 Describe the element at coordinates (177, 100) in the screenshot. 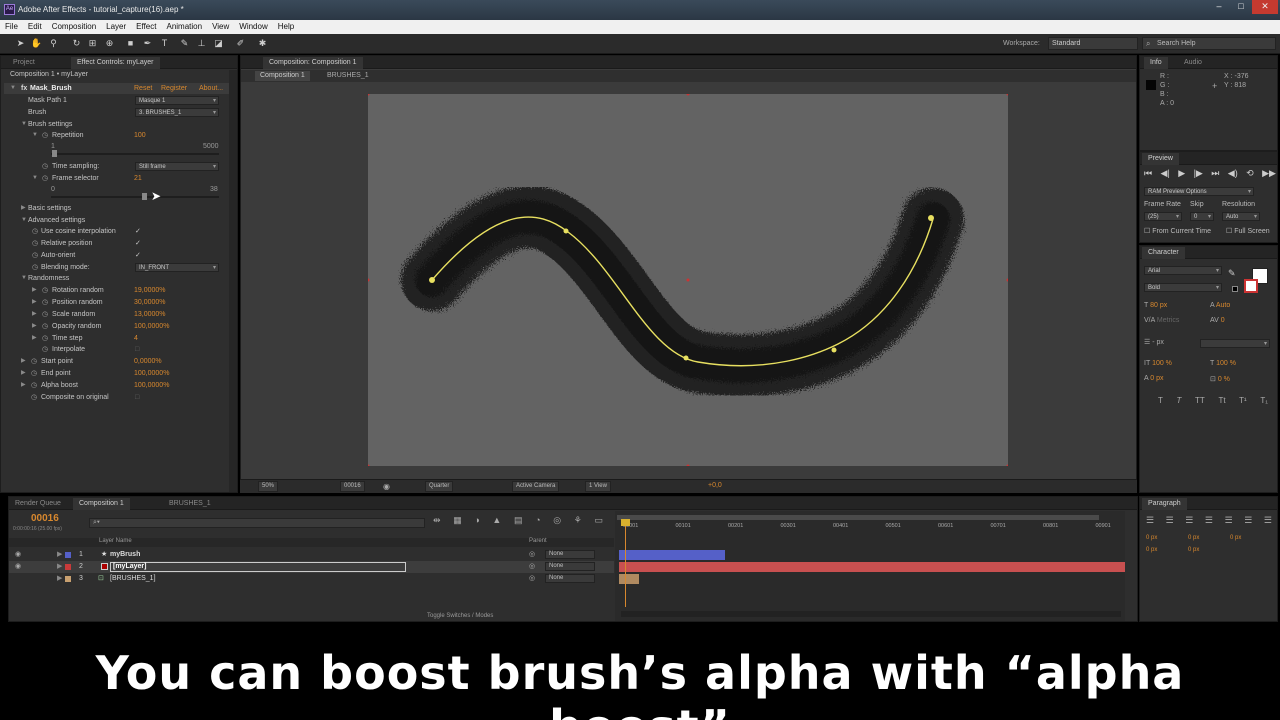

I see `mask-path-select: Masque 1` at that location.